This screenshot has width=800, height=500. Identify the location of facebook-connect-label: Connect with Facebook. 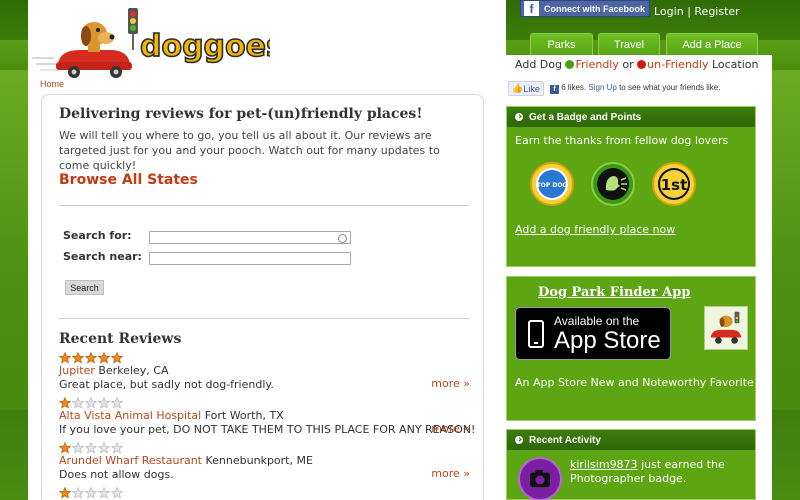
(595, 8).